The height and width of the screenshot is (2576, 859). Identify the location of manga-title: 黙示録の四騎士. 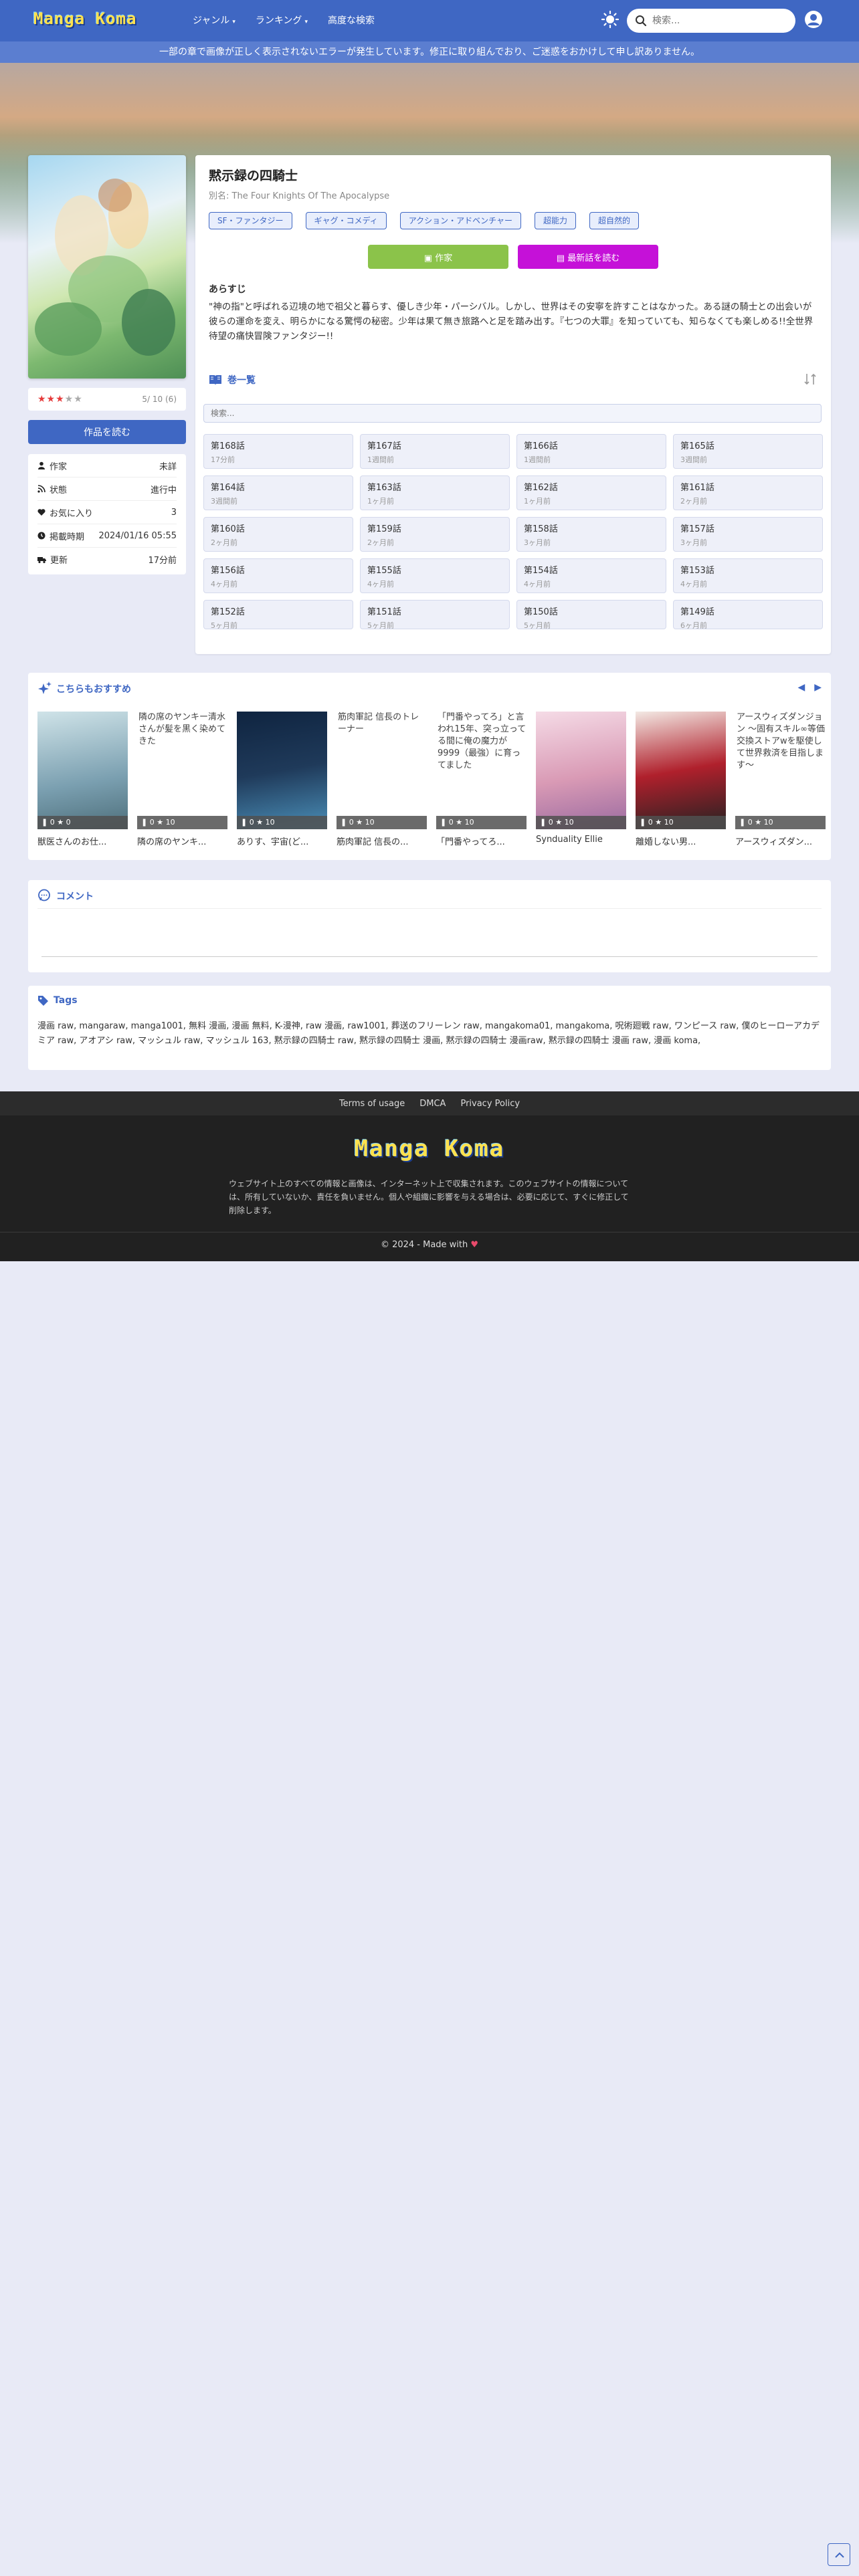
(253, 176).